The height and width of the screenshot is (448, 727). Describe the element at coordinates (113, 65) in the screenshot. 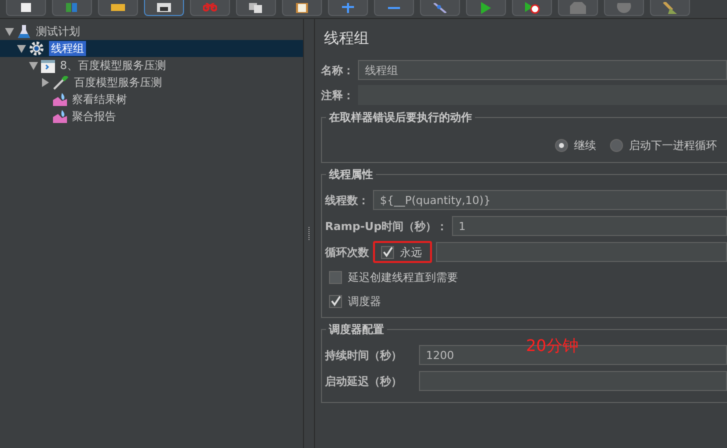

I see `tree-item: 8、百度模型服务压测` at that location.